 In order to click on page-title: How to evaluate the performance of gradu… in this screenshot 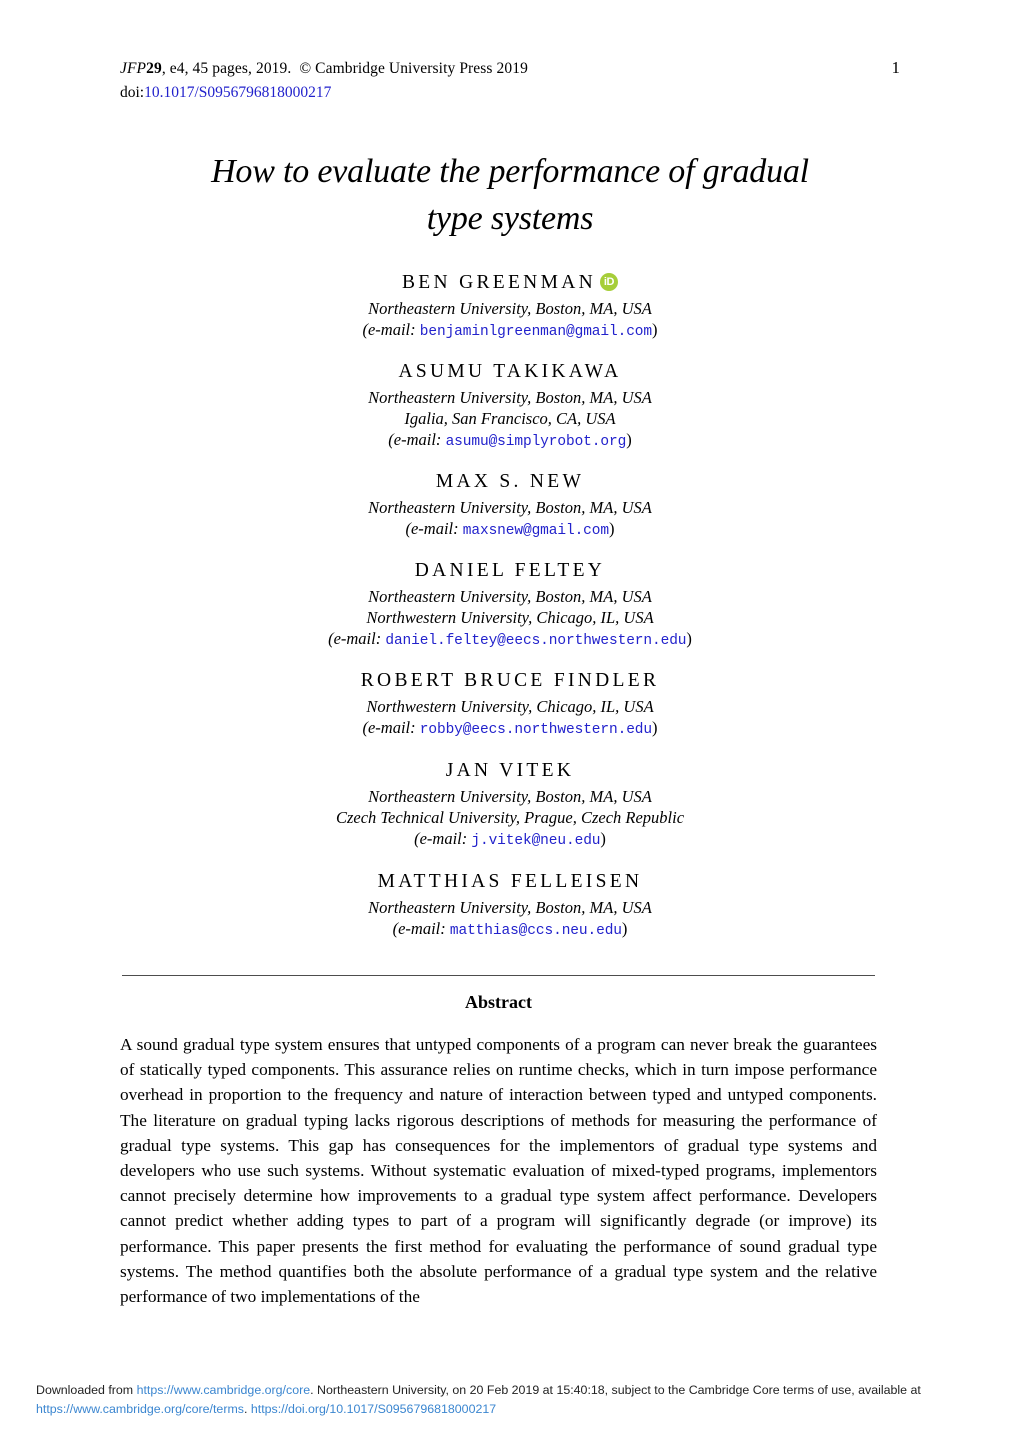, I will do `click(510, 195)`.